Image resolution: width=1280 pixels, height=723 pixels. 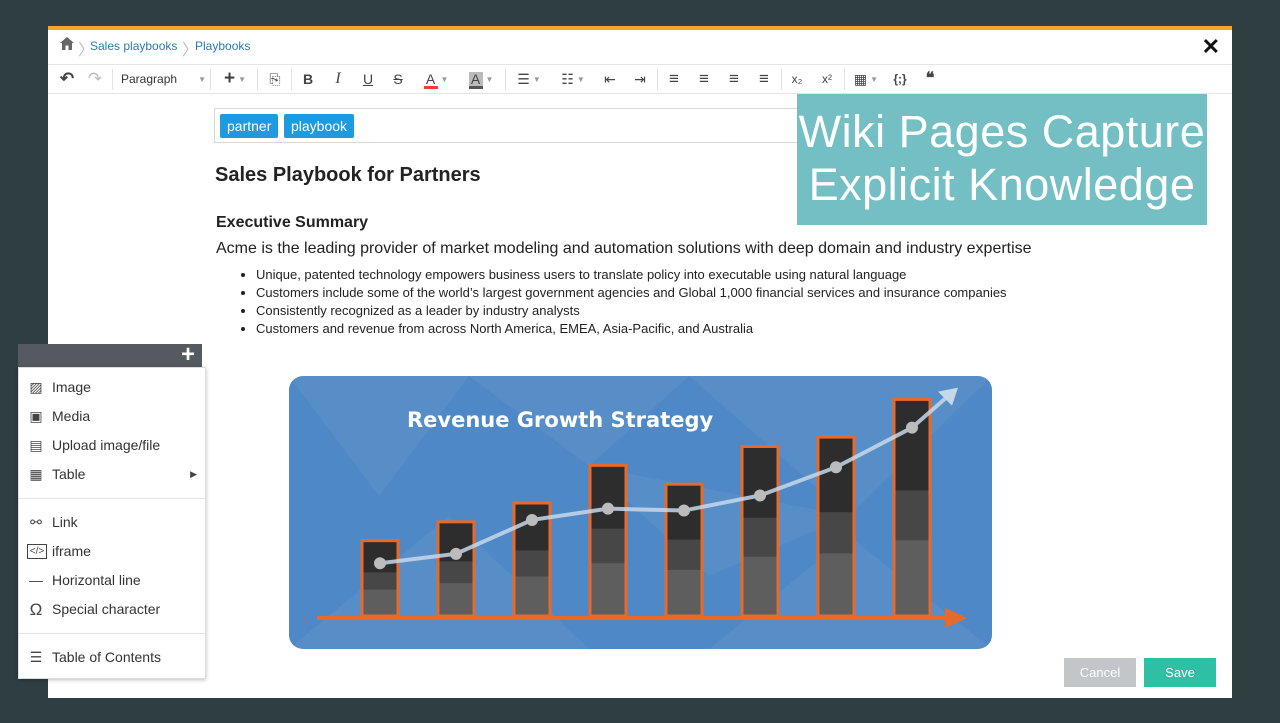 I want to click on subscript-button: x₂, so click(x=797, y=79).